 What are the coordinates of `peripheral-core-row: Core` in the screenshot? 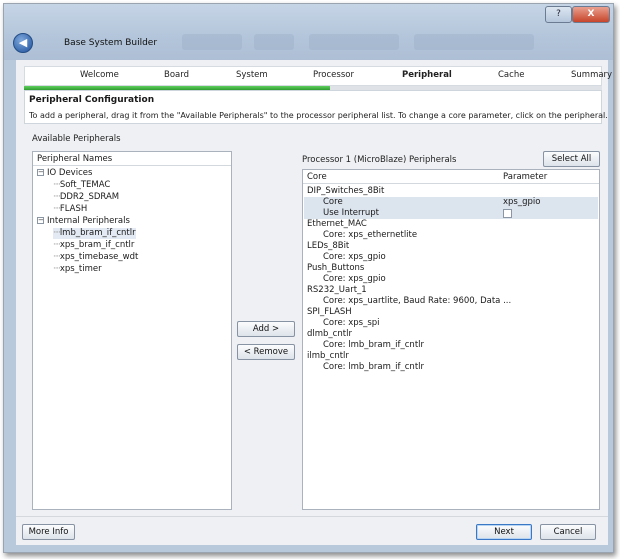 It's located at (333, 202).